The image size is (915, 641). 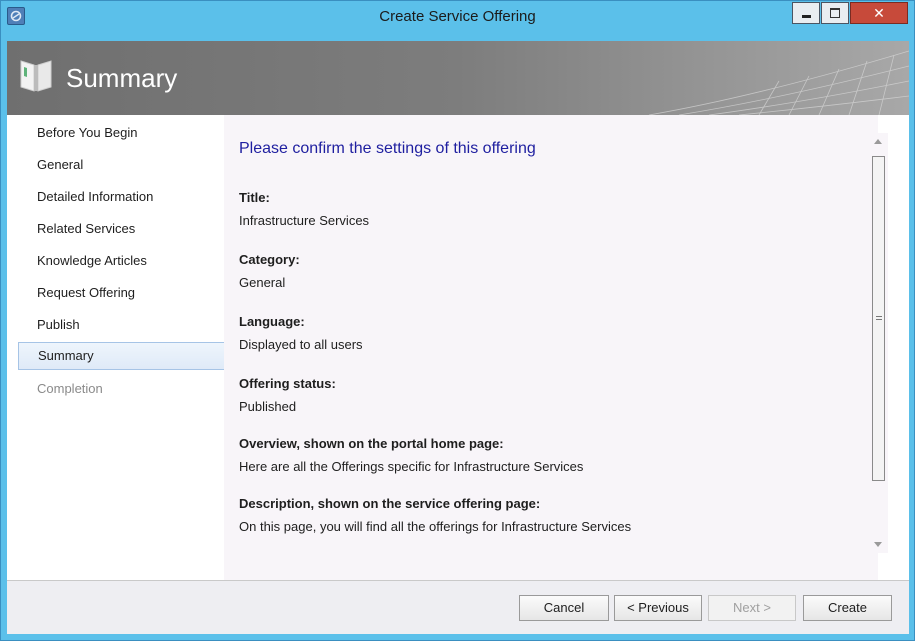 What do you see at coordinates (269, 259) in the screenshot?
I see `field-label-category: Category:` at bounding box center [269, 259].